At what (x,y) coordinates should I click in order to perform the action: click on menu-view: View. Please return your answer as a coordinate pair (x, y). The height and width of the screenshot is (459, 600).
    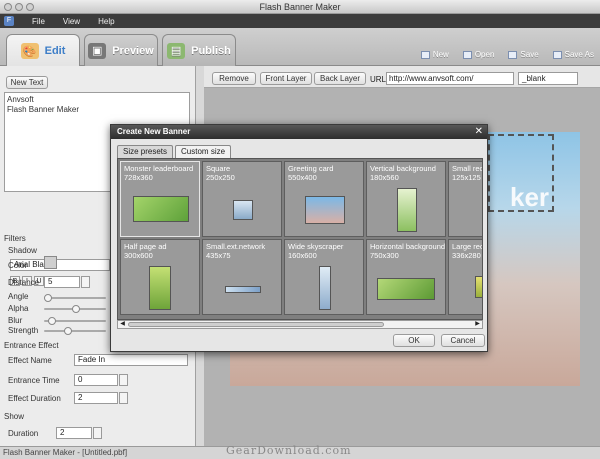
    Looking at the image, I should click on (71, 21).